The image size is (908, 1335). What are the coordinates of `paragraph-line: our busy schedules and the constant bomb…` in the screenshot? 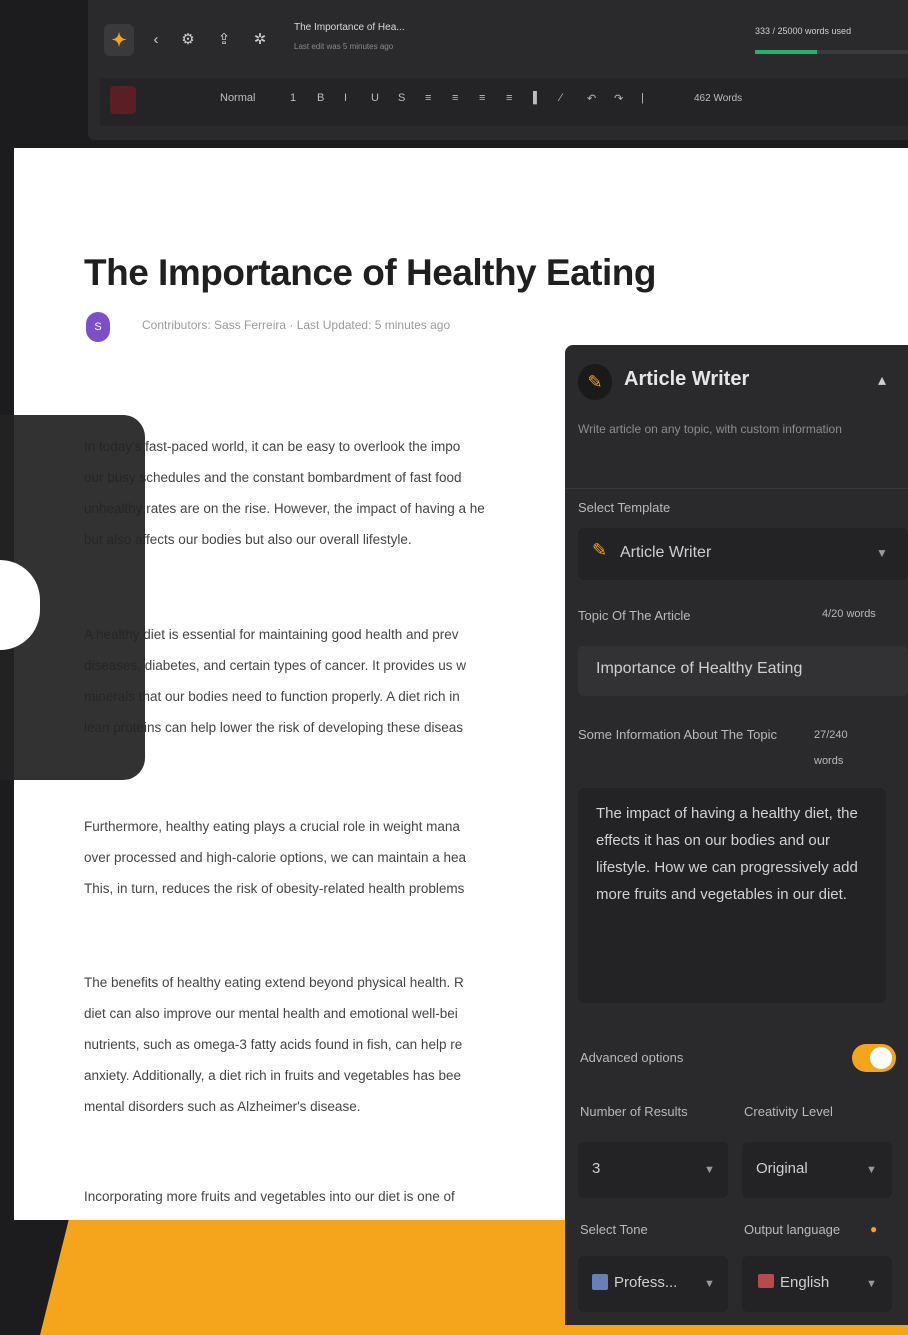 It's located at (329, 478).